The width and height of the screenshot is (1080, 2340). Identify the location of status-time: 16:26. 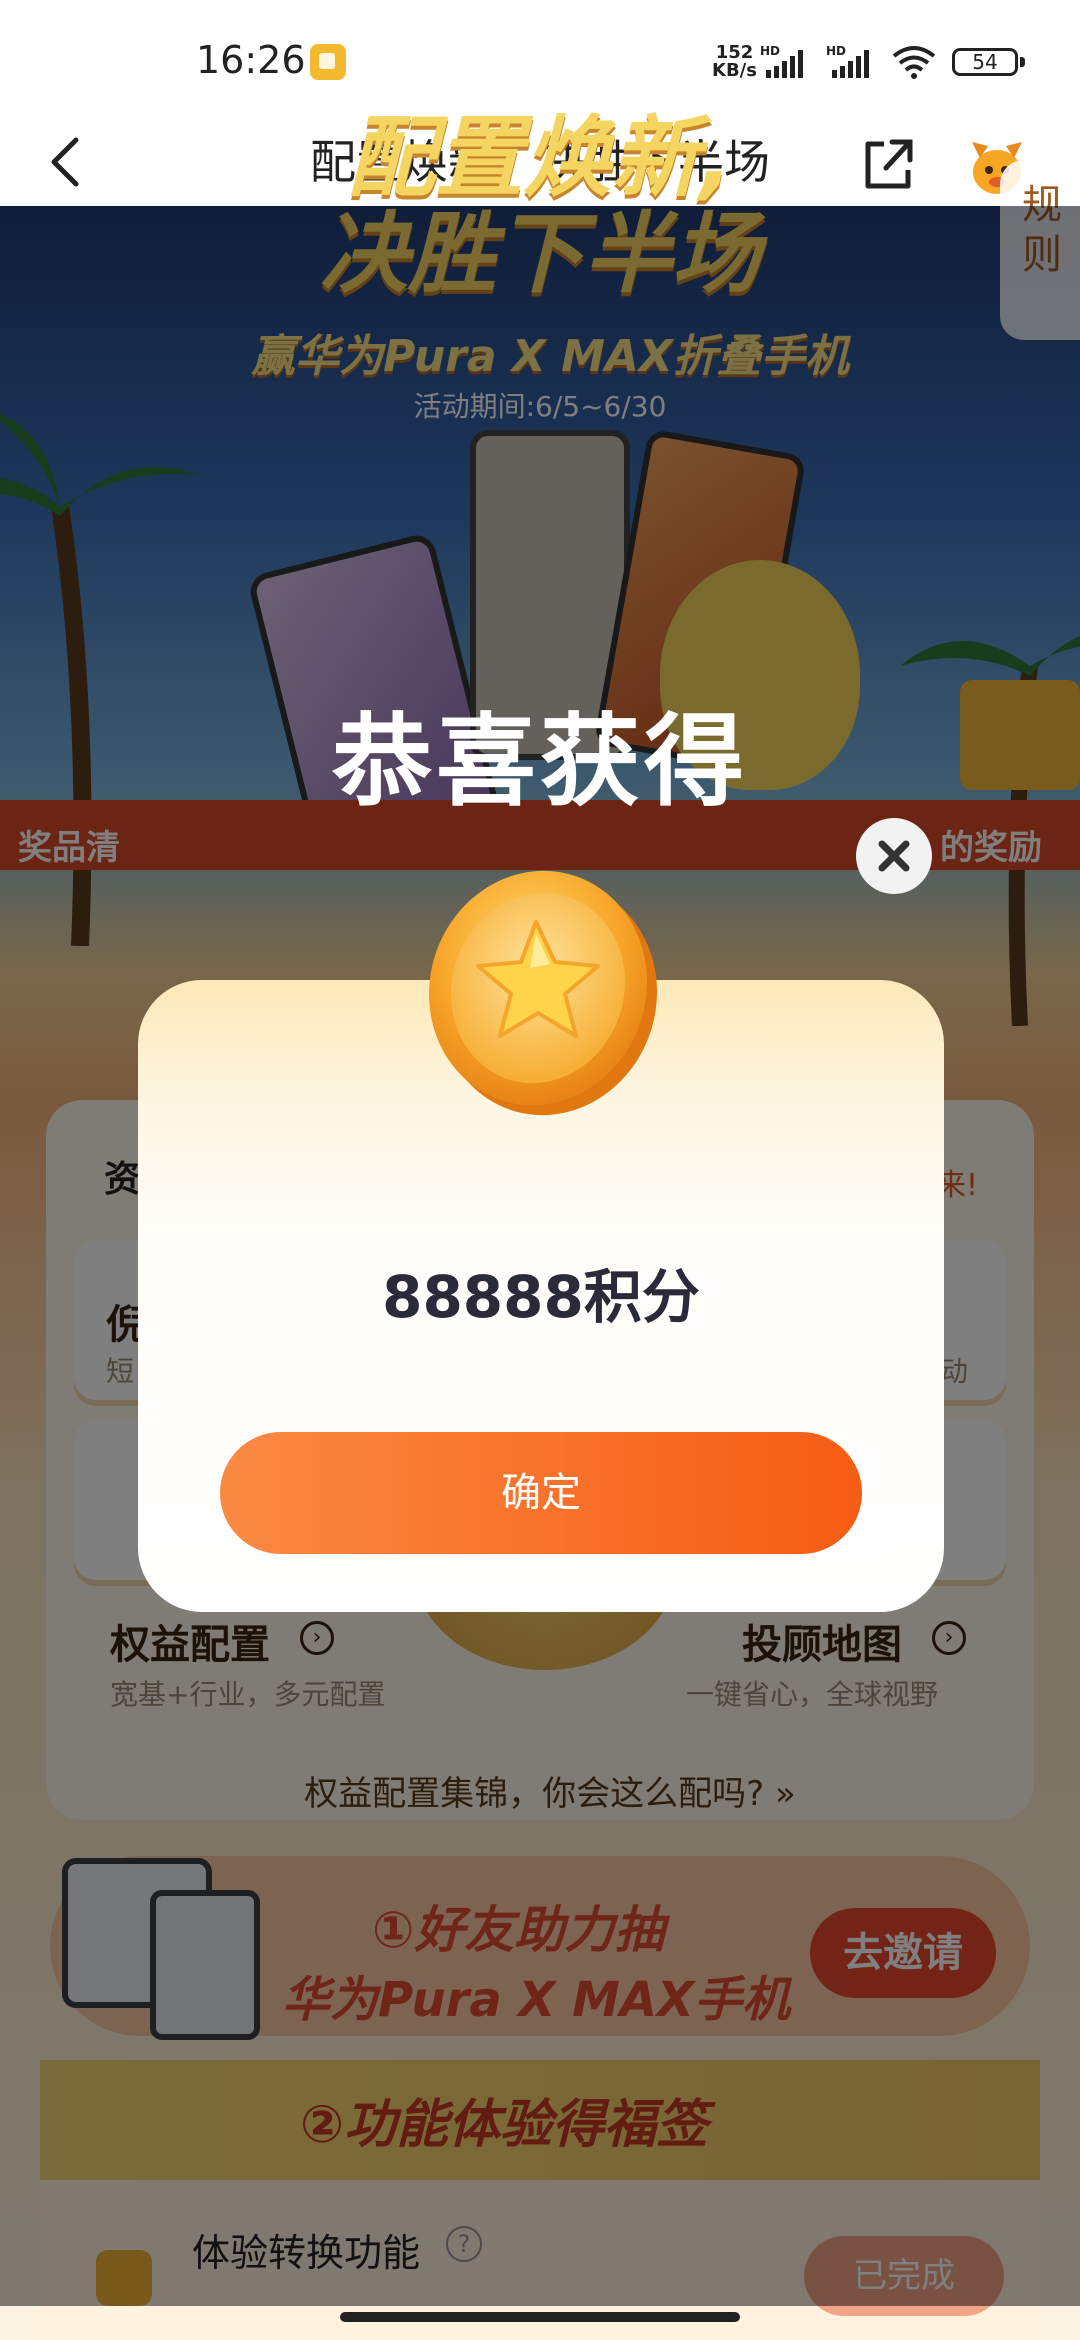
(251, 60).